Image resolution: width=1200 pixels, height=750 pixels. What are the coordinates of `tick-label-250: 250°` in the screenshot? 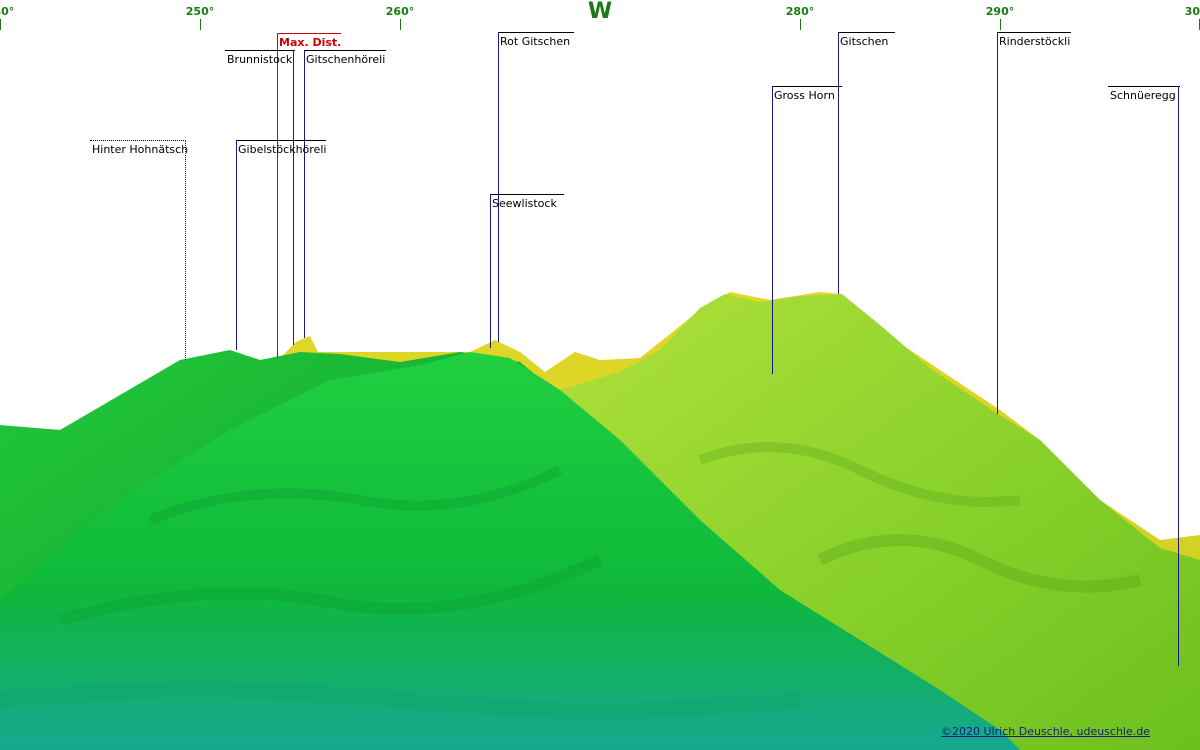 It's located at (200, 11).